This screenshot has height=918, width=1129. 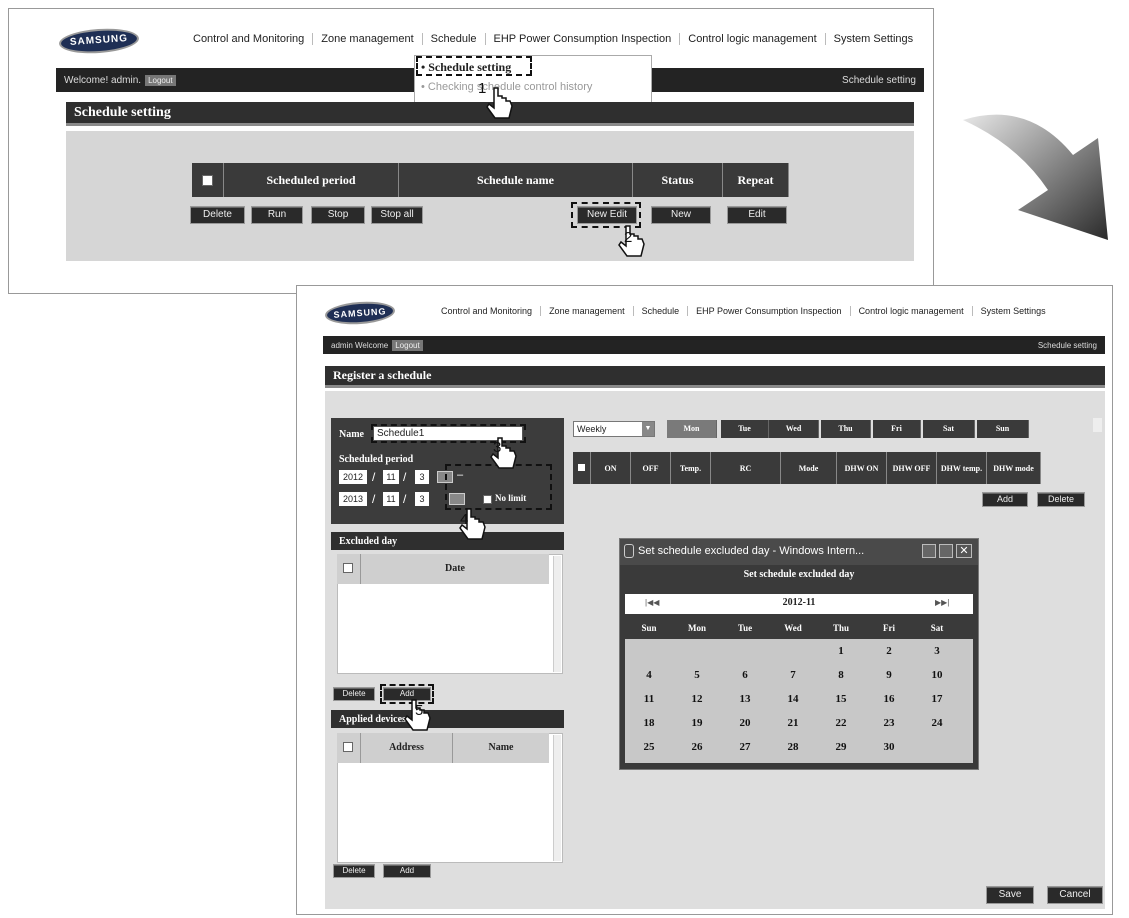 What do you see at coordinates (581, 467) in the screenshot?
I see `grid-select-all-checkbox` at bounding box center [581, 467].